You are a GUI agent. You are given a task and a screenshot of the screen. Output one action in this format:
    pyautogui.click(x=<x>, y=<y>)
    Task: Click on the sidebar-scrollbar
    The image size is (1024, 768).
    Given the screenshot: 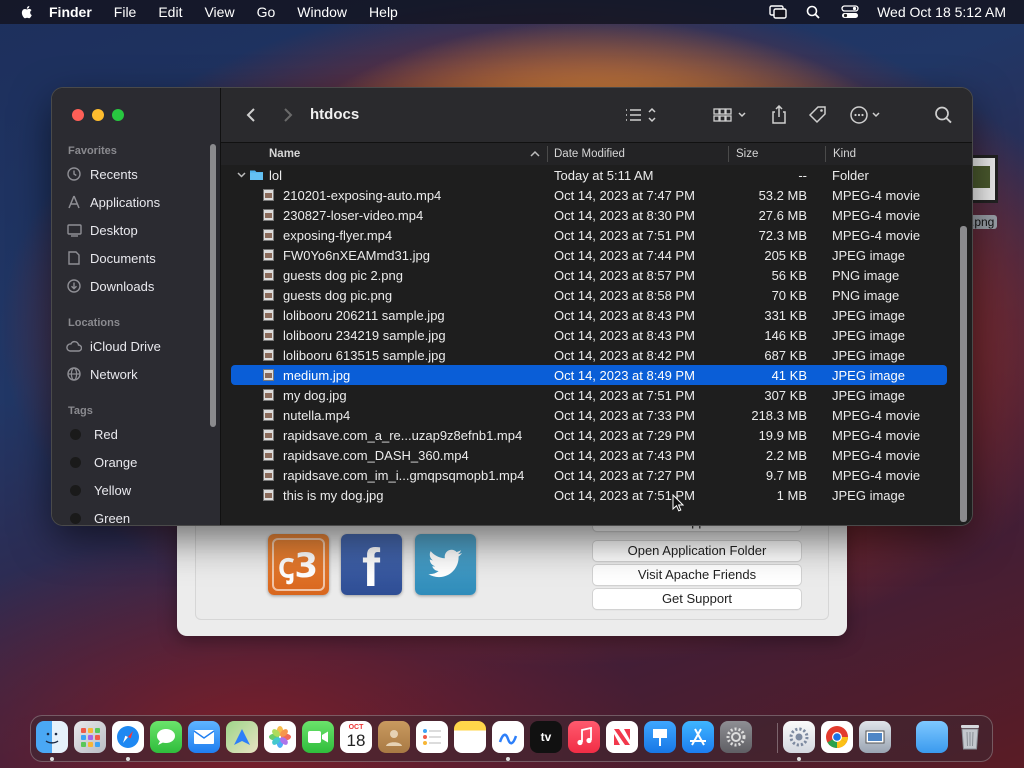 What is the action you would take?
    pyautogui.click(x=213, y=285)
    